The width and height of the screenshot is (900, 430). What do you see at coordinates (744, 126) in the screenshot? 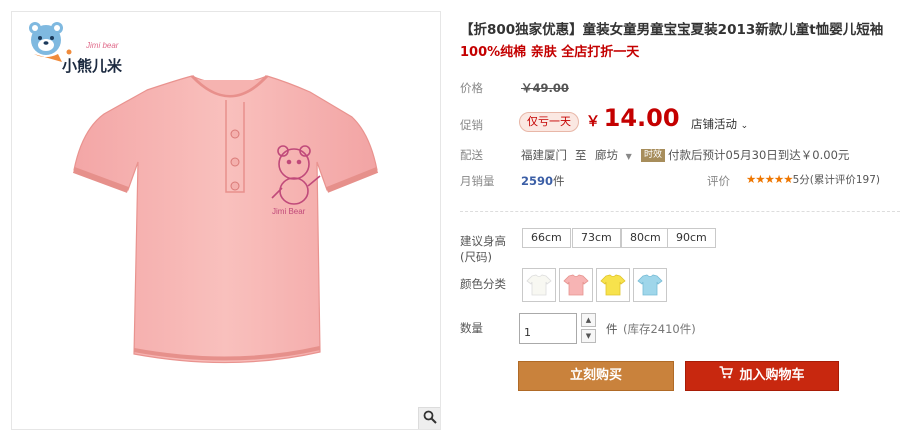
I see `chevron-down-icon: ⌄` at bounding box center [744, 126].